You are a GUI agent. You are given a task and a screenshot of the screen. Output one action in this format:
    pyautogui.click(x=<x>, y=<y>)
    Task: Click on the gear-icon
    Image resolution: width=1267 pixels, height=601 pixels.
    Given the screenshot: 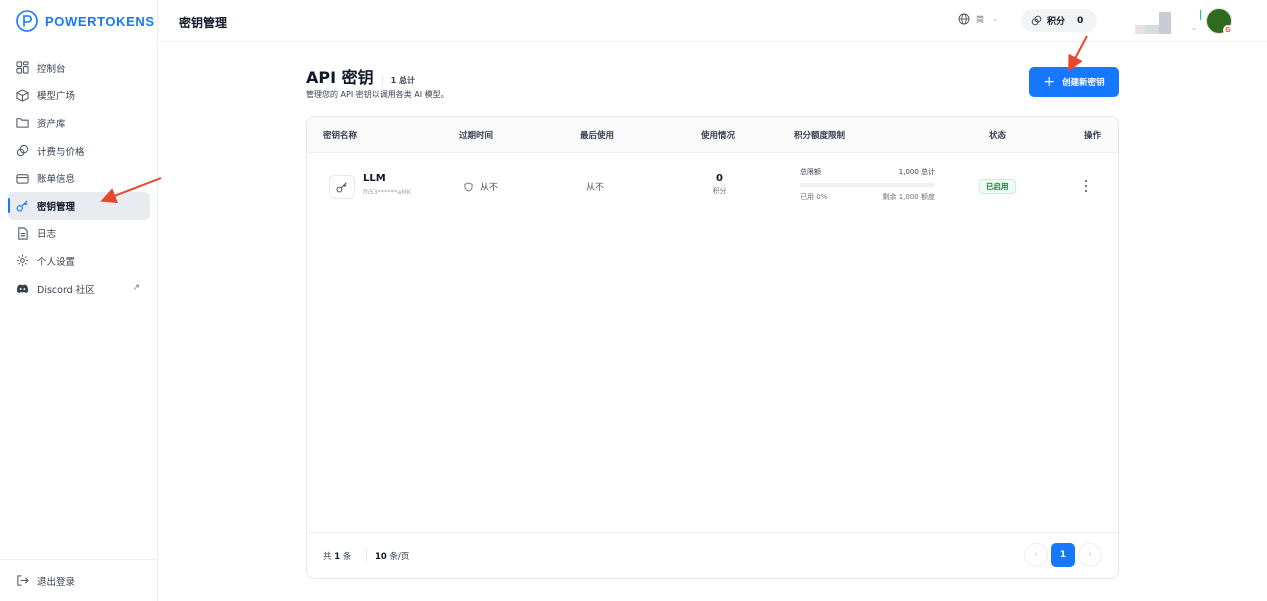 What is the action you would take?
    pyautogui.click(x=22, y=261)
    